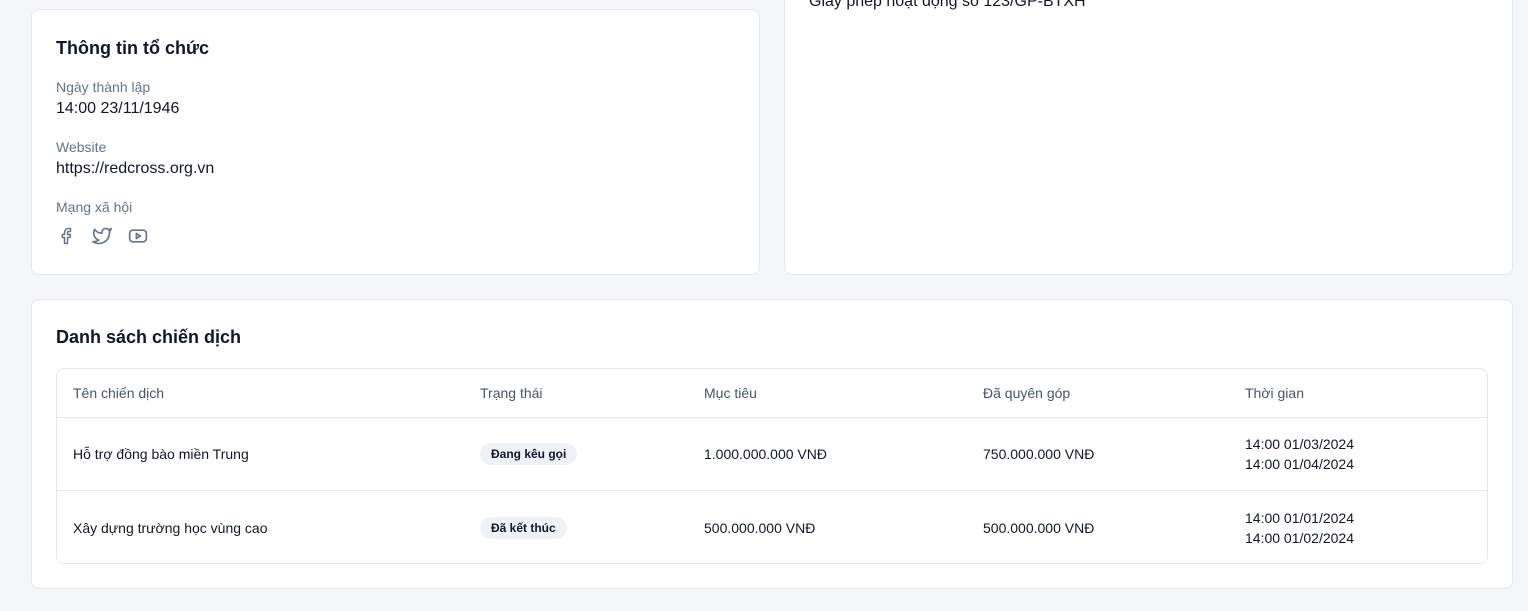 The height and width of the screenshot is (611, 1528). I want to click on campaign-time: 14:00 01/03/2024 14:00 01/04/2024, so click(1299, 454).